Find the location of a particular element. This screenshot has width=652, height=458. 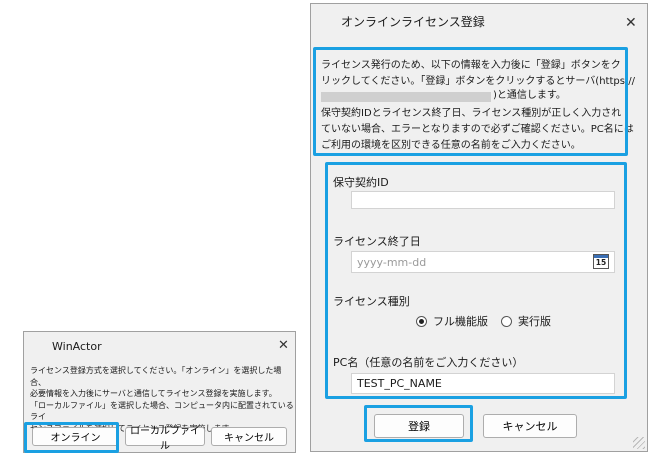

end-date-label: ライセンス終了日 is located at coordinates (377, 241).